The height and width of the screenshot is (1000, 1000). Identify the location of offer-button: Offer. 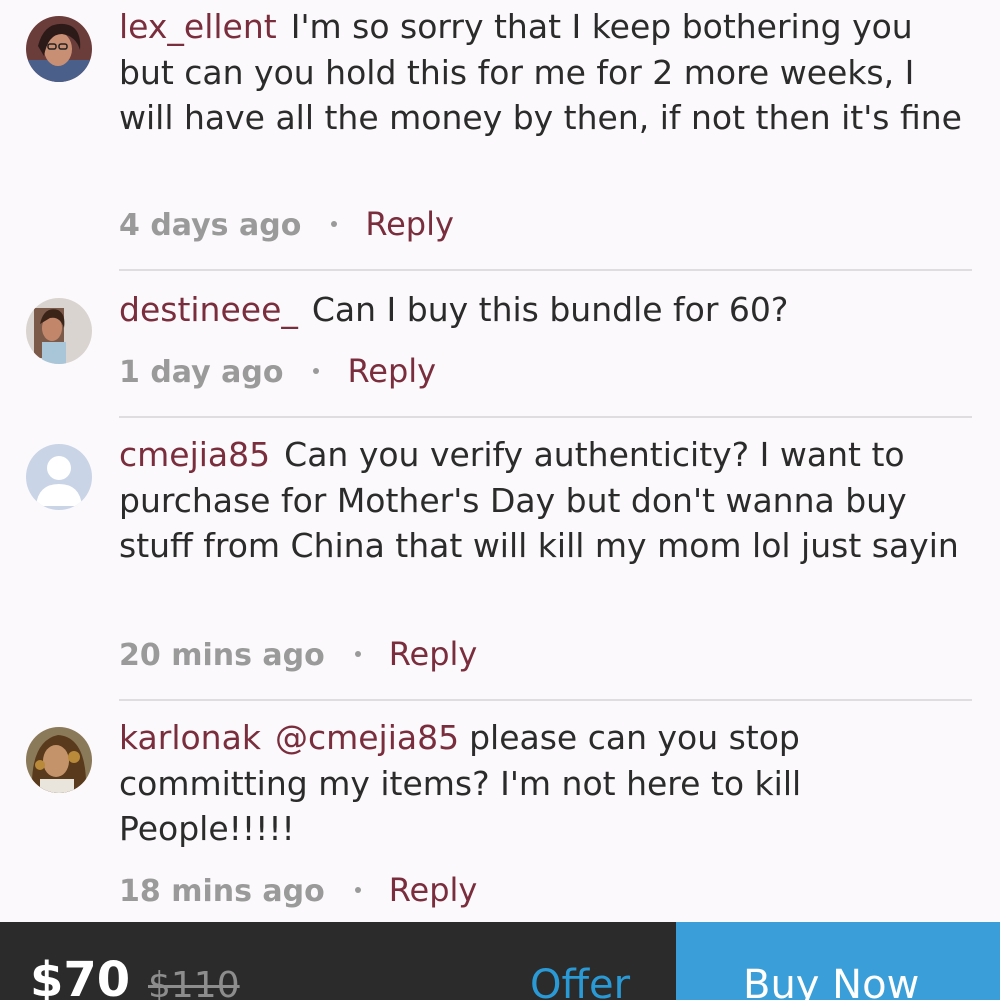
(580, 981).